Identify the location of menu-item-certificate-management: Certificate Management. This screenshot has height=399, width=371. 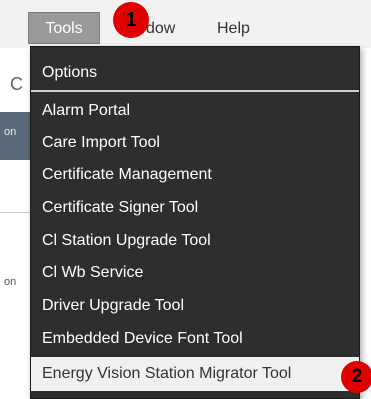
(195, 175).